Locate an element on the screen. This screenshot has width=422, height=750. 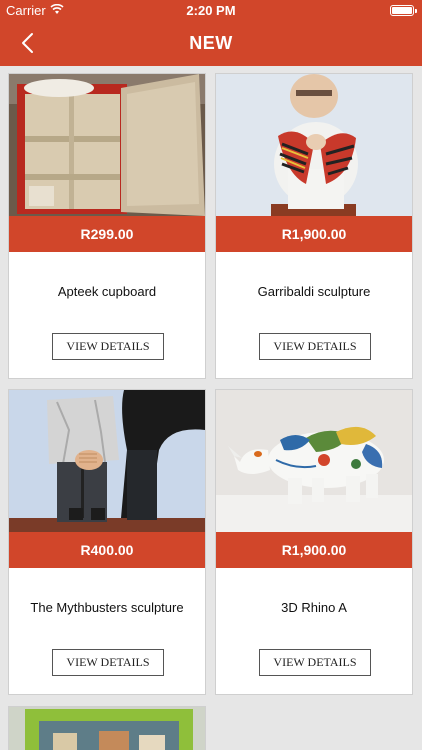
status-bar: Carrier 2:20 PM is located at coordinates (211, 11).